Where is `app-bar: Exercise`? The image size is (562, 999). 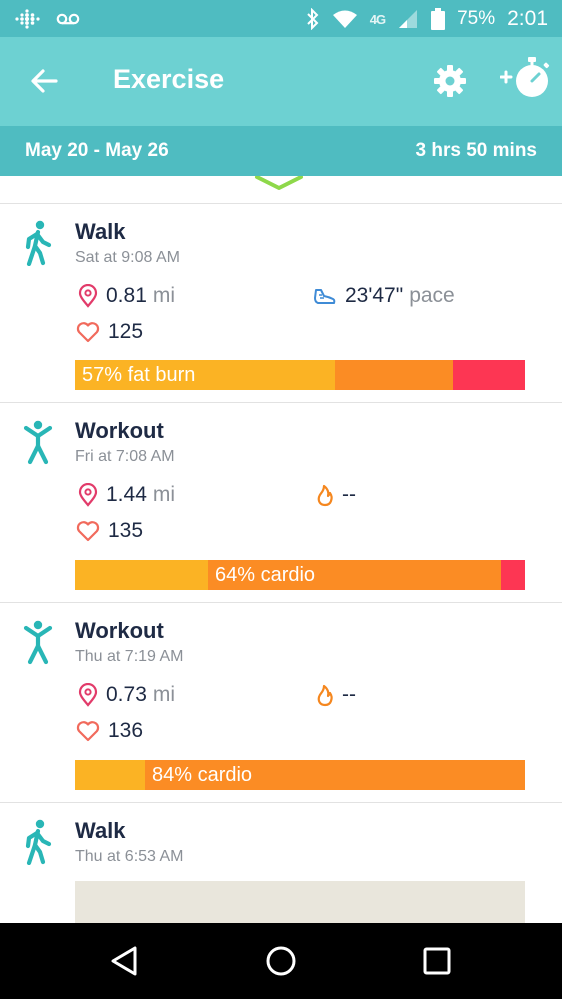
app-bar: Exercise is located at coordinates (281, 81).